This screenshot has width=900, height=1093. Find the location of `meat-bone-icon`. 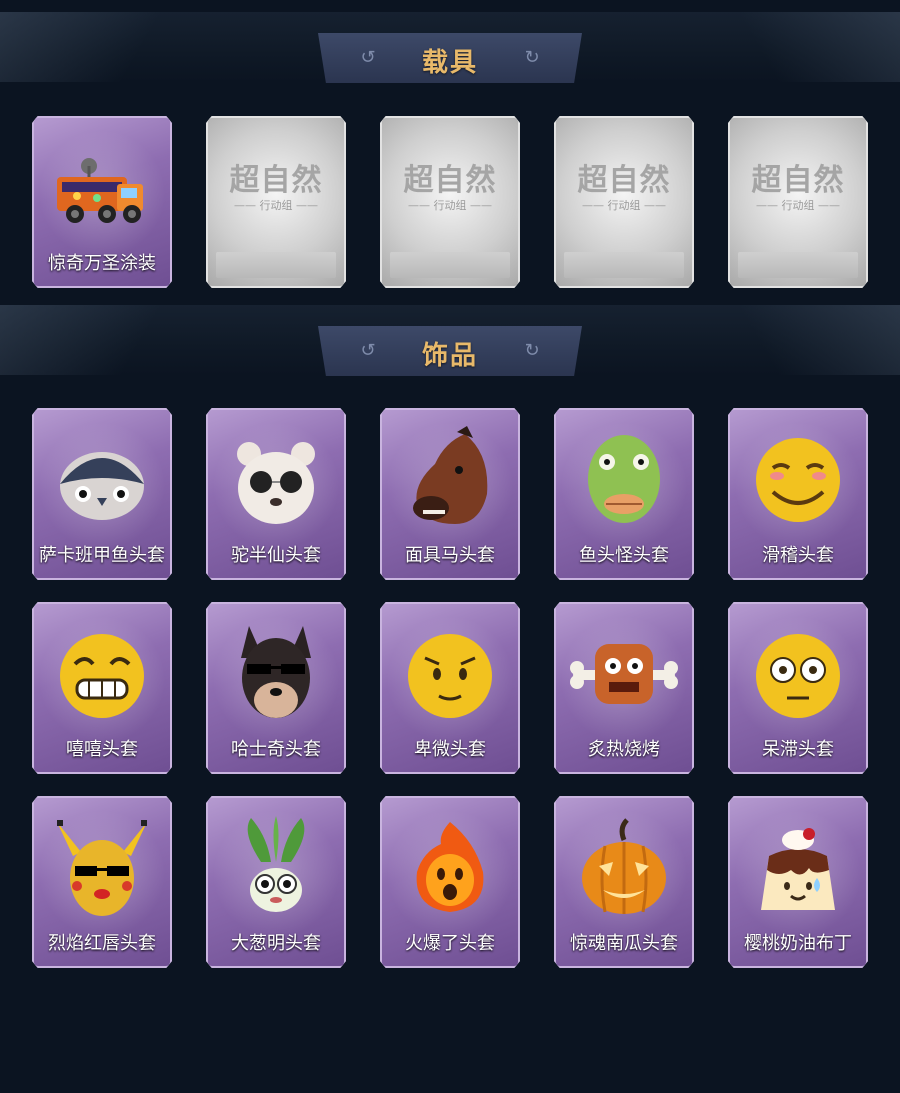

meat-bone-icon is located at coordinates (624, 674).